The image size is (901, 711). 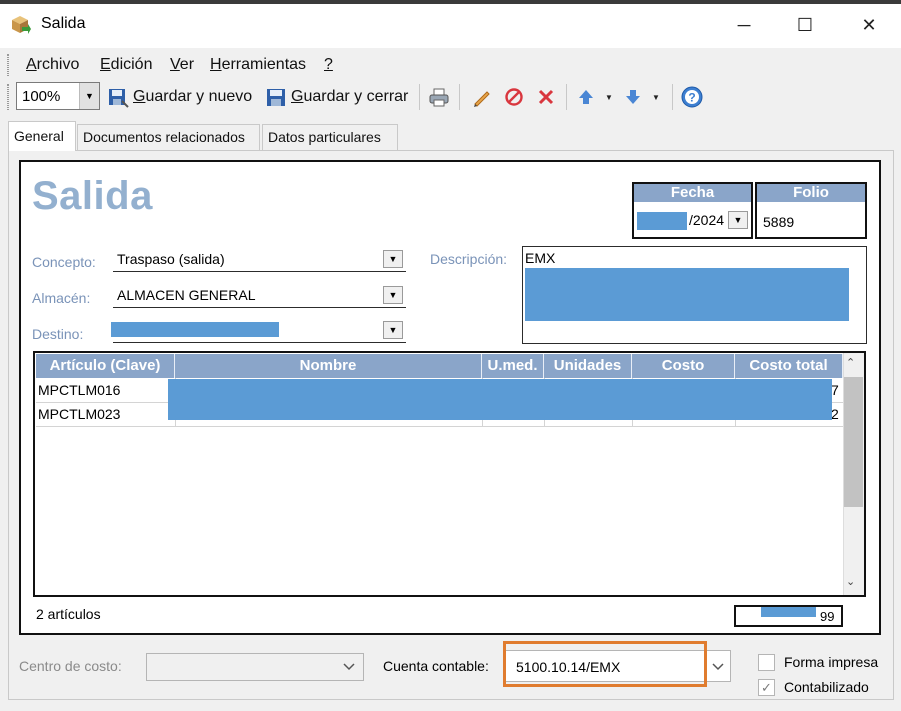 What do you see at coordinates (68, 614) in the screenshot?
I see `articles-count: 2 artículos` at bounding box center [68, 614].